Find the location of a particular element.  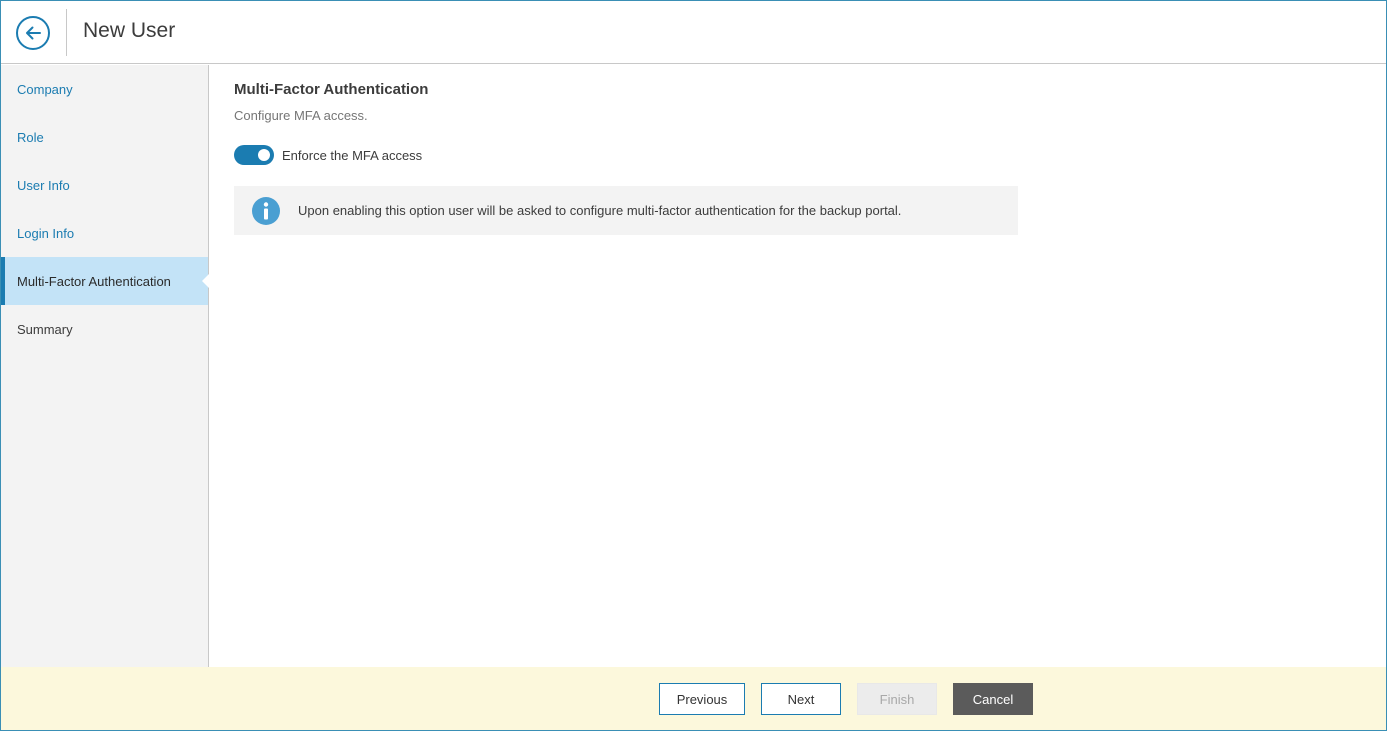

enforce-mfa-toggle is located at coordinates (254, 155).